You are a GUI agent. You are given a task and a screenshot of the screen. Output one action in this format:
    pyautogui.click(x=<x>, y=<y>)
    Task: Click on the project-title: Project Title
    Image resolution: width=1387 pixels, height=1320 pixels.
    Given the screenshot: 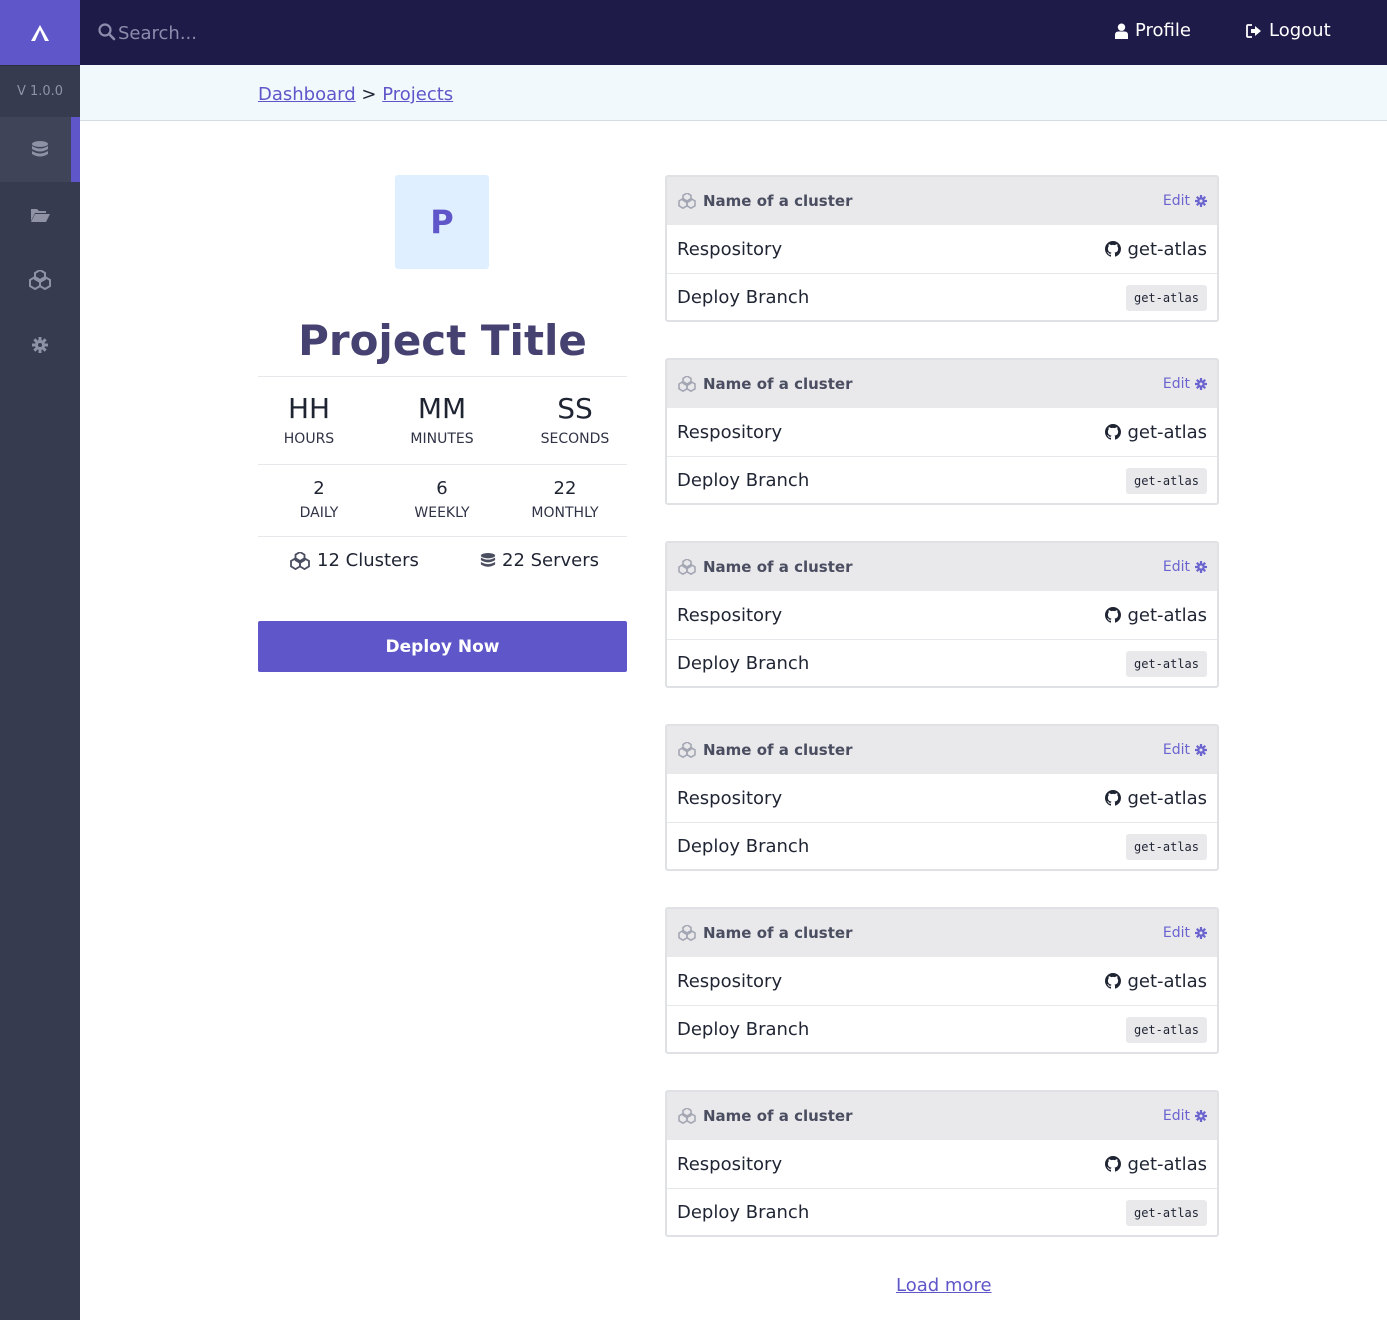 What is the action you would take?
    pyautogui.click(x=442, y=340)
    